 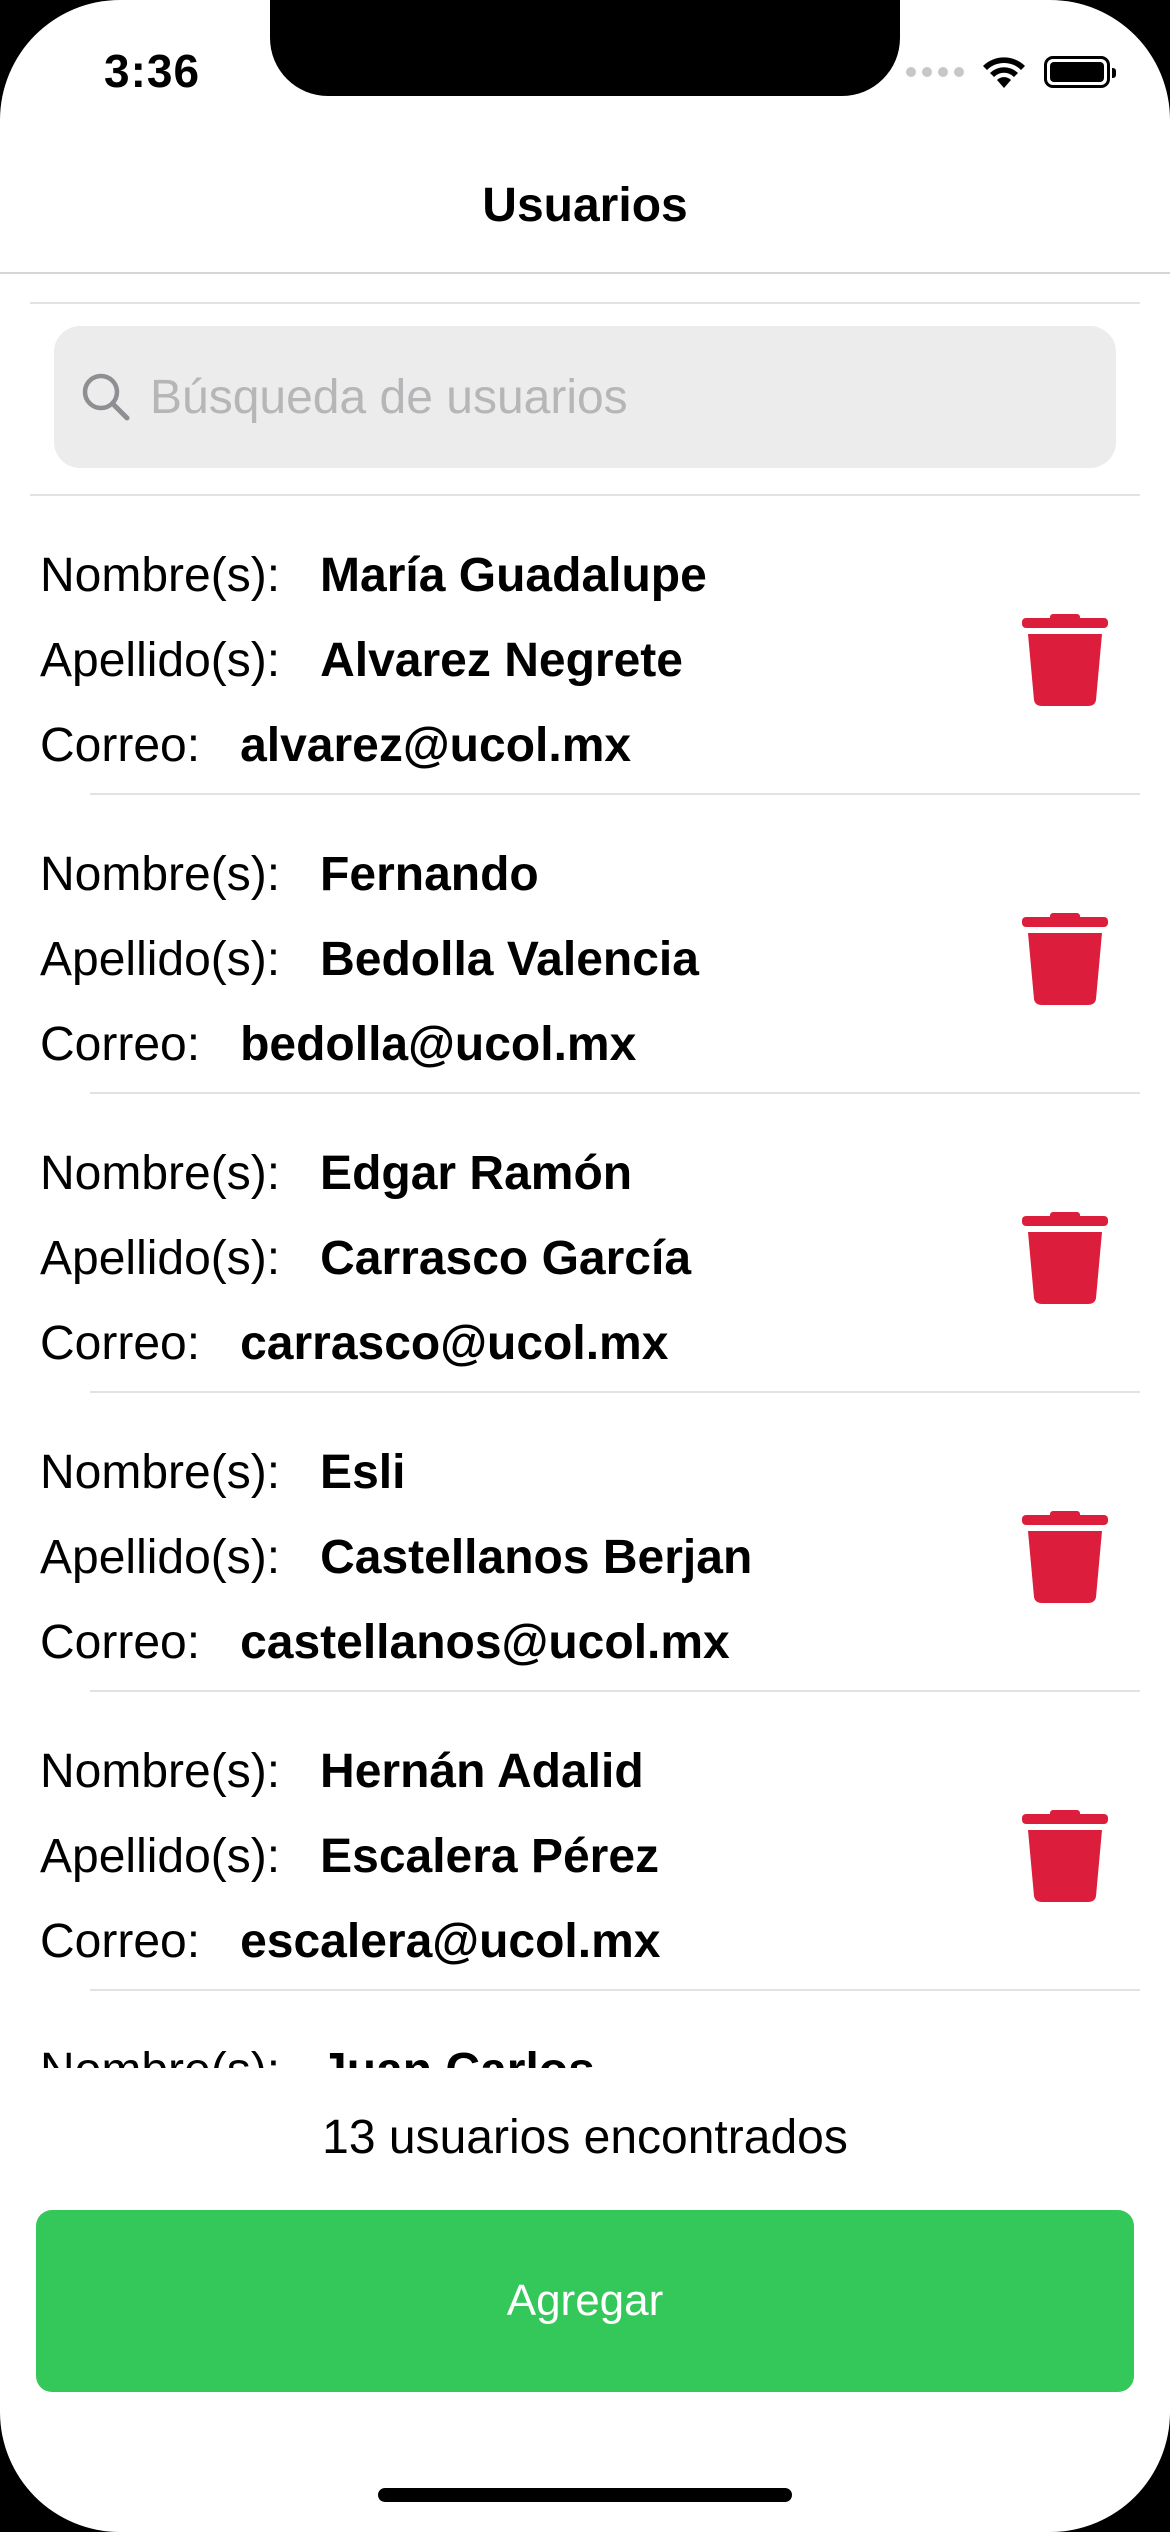 I want to click on surname-line: Apellido(s): Alvarez Negrete, so click(x=361, y=660).